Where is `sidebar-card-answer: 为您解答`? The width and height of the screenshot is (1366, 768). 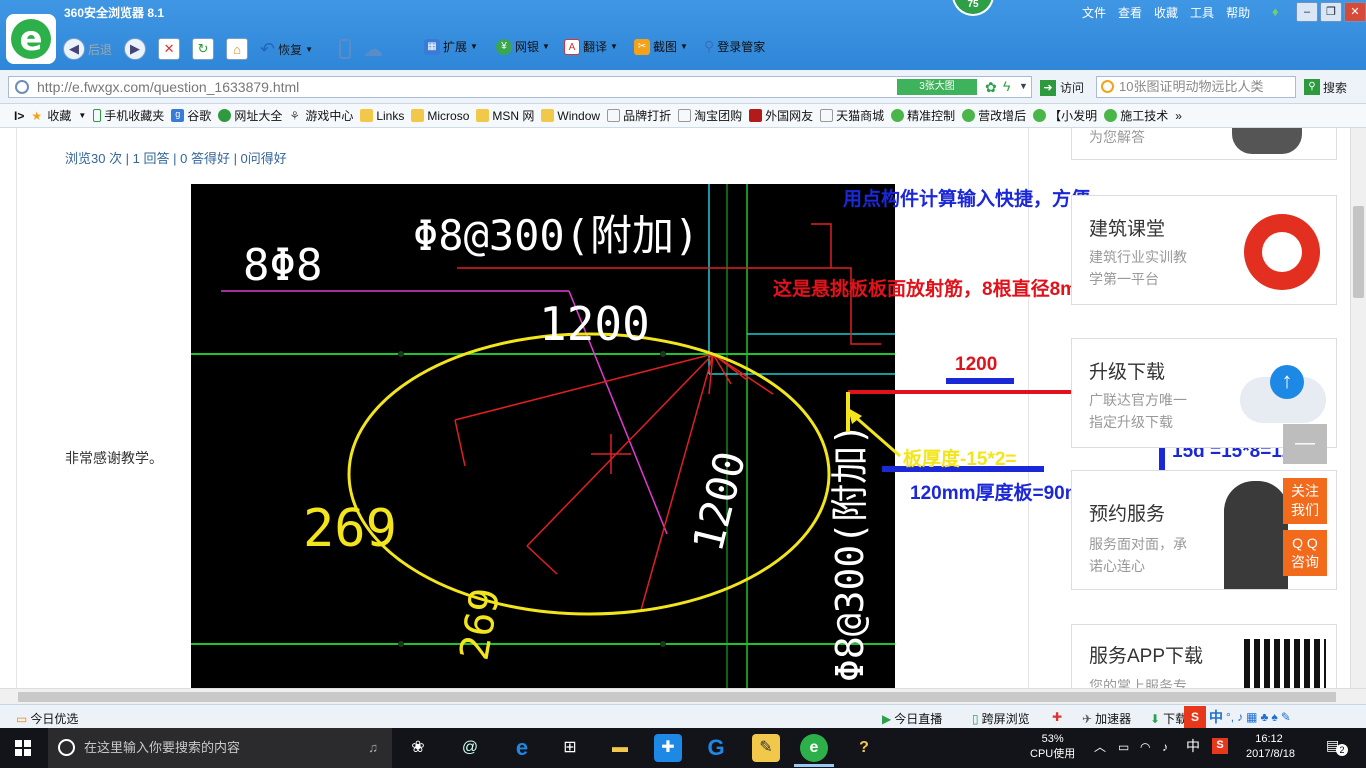 sidebar-card-answer: 为您解答 is located at coordinates (1204, 144).